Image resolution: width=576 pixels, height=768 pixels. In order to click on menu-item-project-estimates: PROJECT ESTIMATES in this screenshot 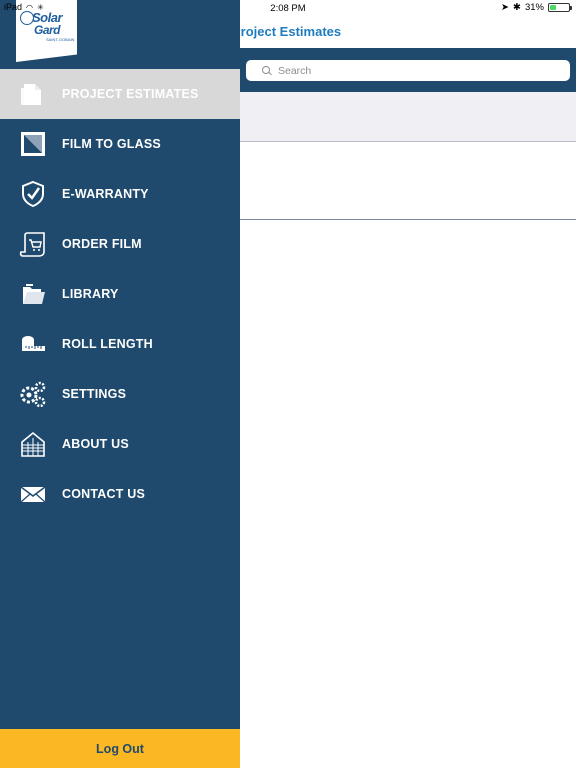, I will do `click(120, 94)`.